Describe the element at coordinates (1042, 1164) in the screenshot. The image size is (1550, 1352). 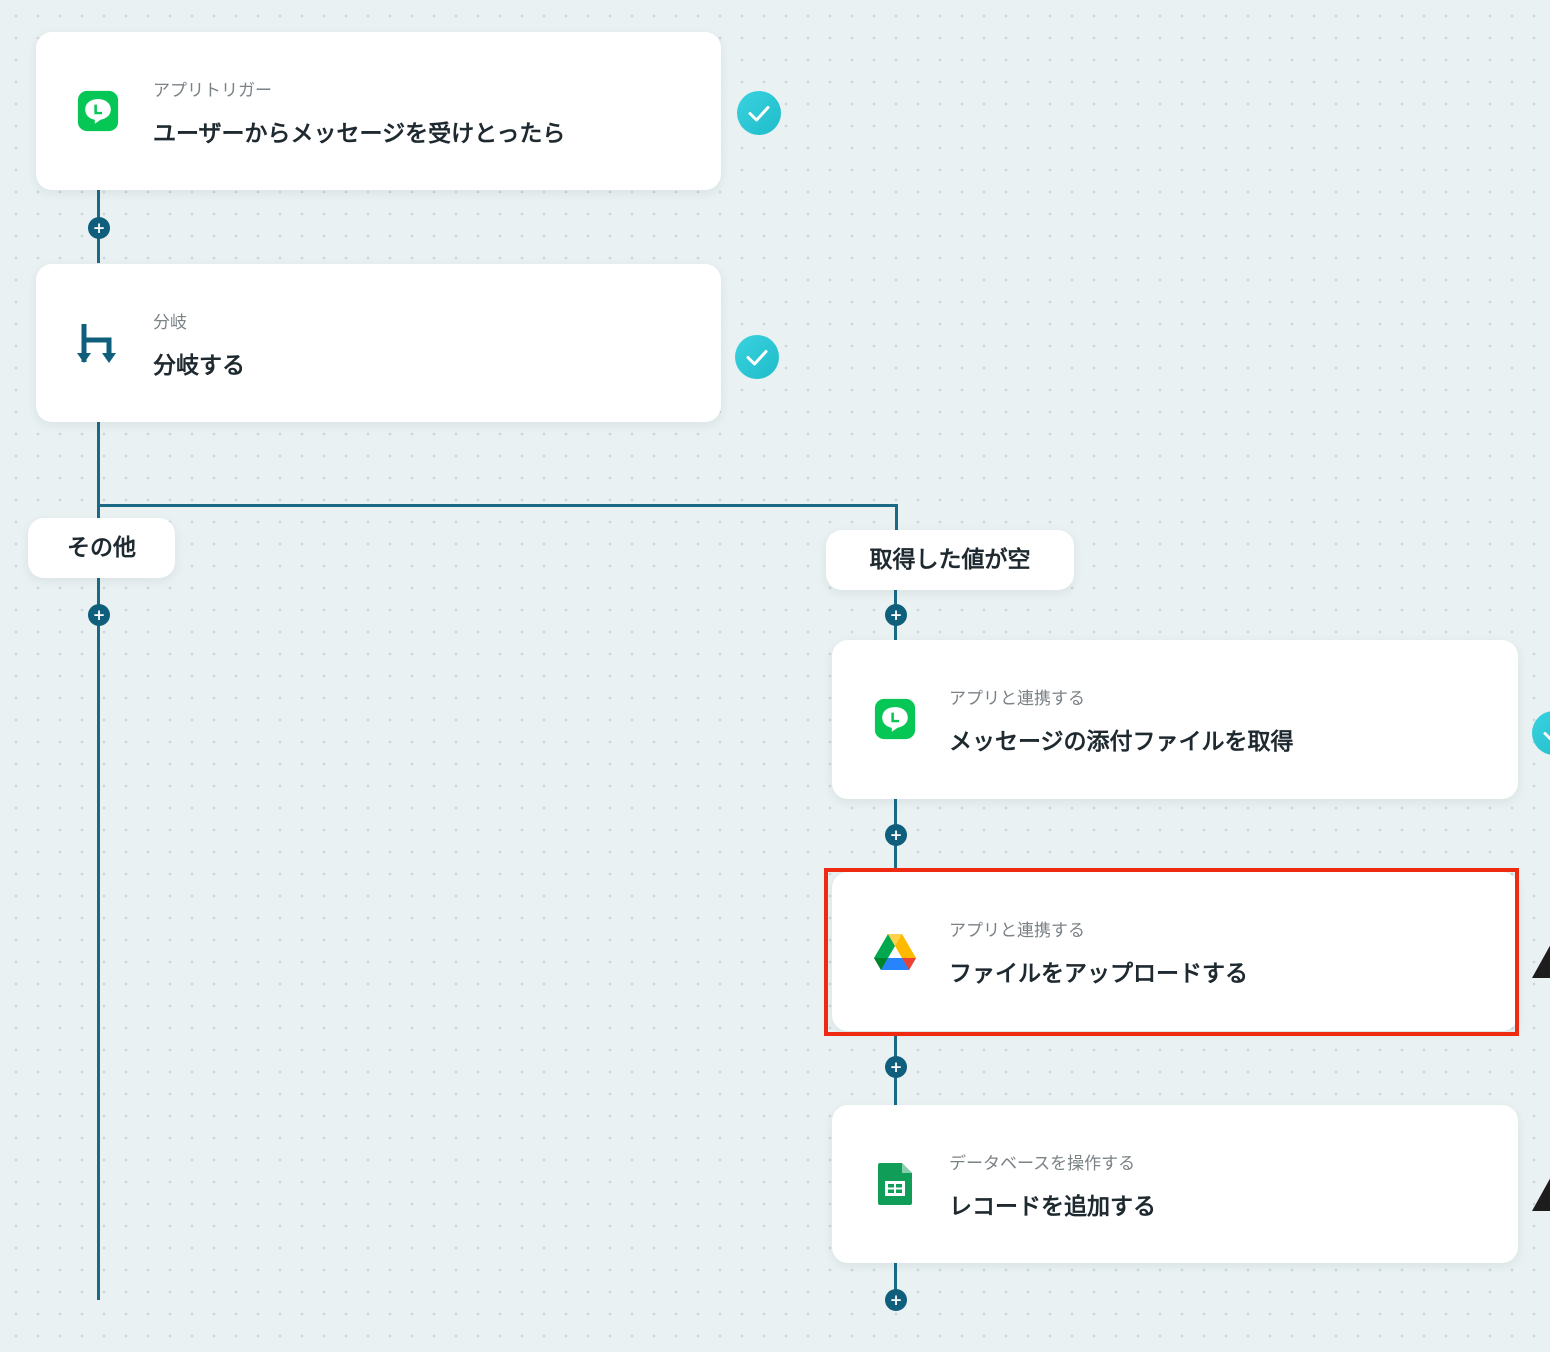
I see `step-kind-label: データベースを操作する` at that location.